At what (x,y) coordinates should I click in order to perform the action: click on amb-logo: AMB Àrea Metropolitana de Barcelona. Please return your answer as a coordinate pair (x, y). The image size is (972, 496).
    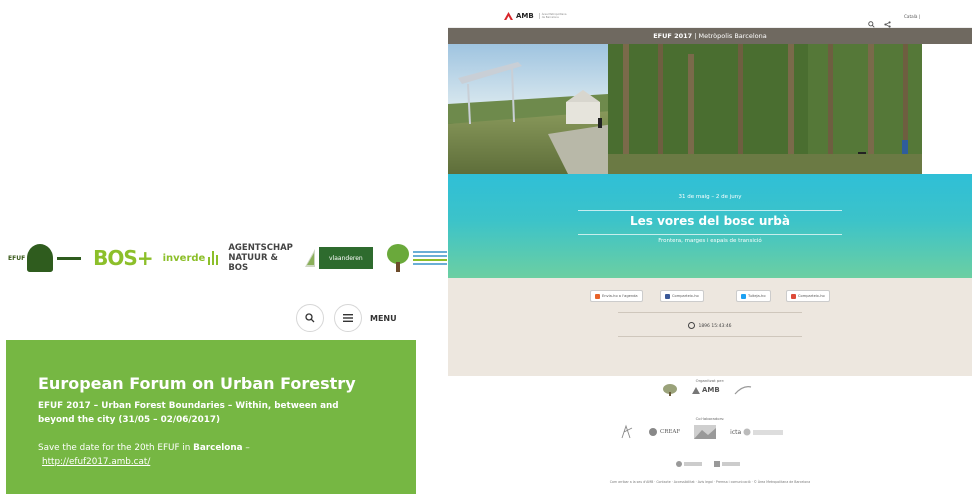
    Looking at the image, I should click on (536, 16).